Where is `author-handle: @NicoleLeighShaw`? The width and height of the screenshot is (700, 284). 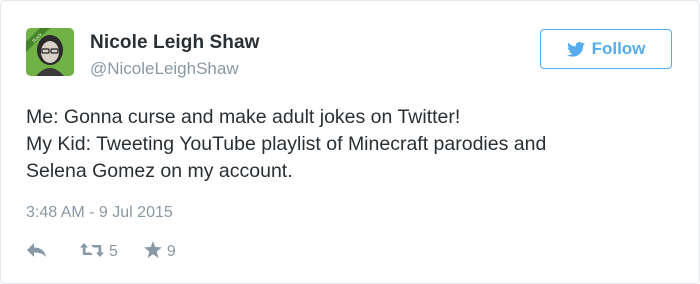
author-handle: @NicoleLeighShaw is located at coordinates (164, 69).